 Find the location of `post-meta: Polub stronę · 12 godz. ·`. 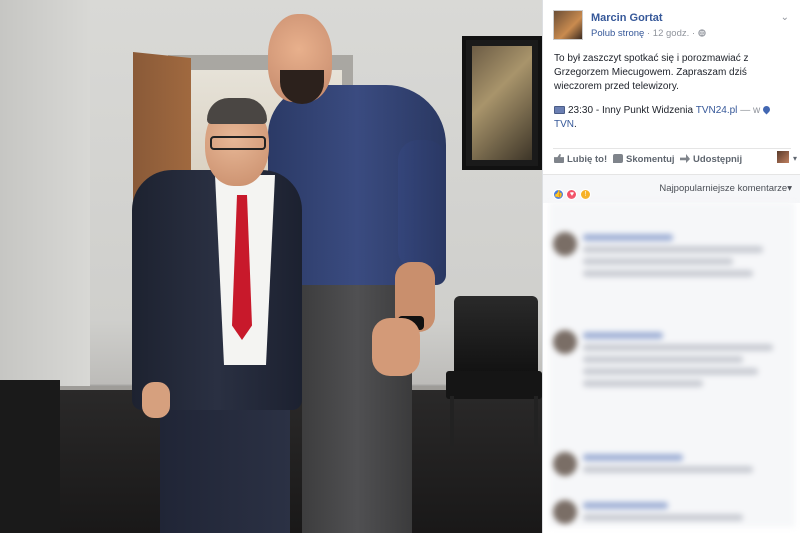

post-meta: Polub stronę · 12 godz. · is located at coordinates (648, 33).